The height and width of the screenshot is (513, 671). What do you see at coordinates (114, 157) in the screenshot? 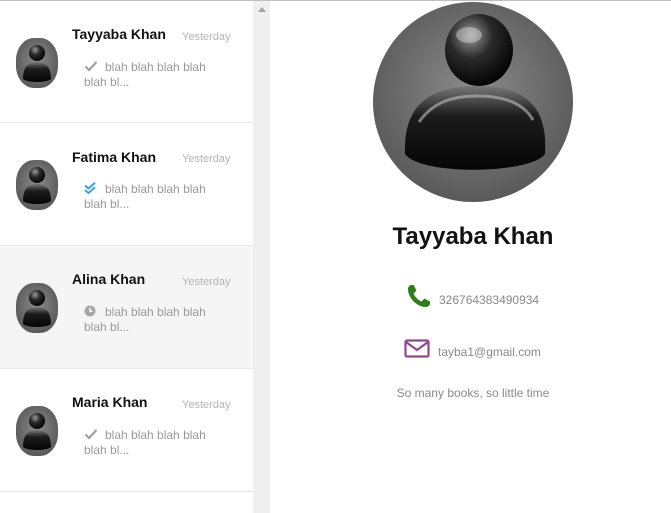
I see `contact-name: Fatima Khan` at bounding box center [114, 157].